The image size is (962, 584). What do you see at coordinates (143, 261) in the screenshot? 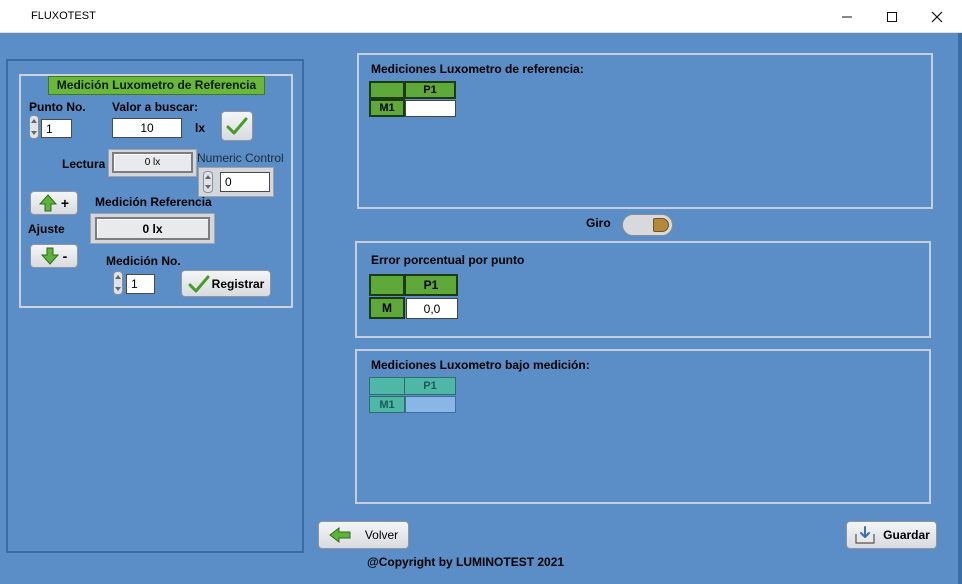
I see `medicion-no-label: Medición No.` at bounding box center [143, 261].